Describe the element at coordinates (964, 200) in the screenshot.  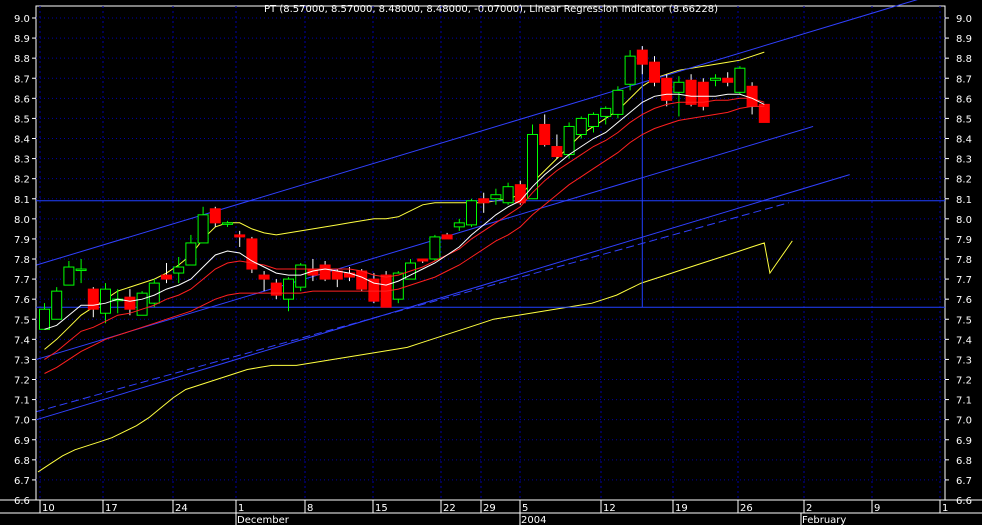
I see `y-tick-label-right: 8.1` at that location.